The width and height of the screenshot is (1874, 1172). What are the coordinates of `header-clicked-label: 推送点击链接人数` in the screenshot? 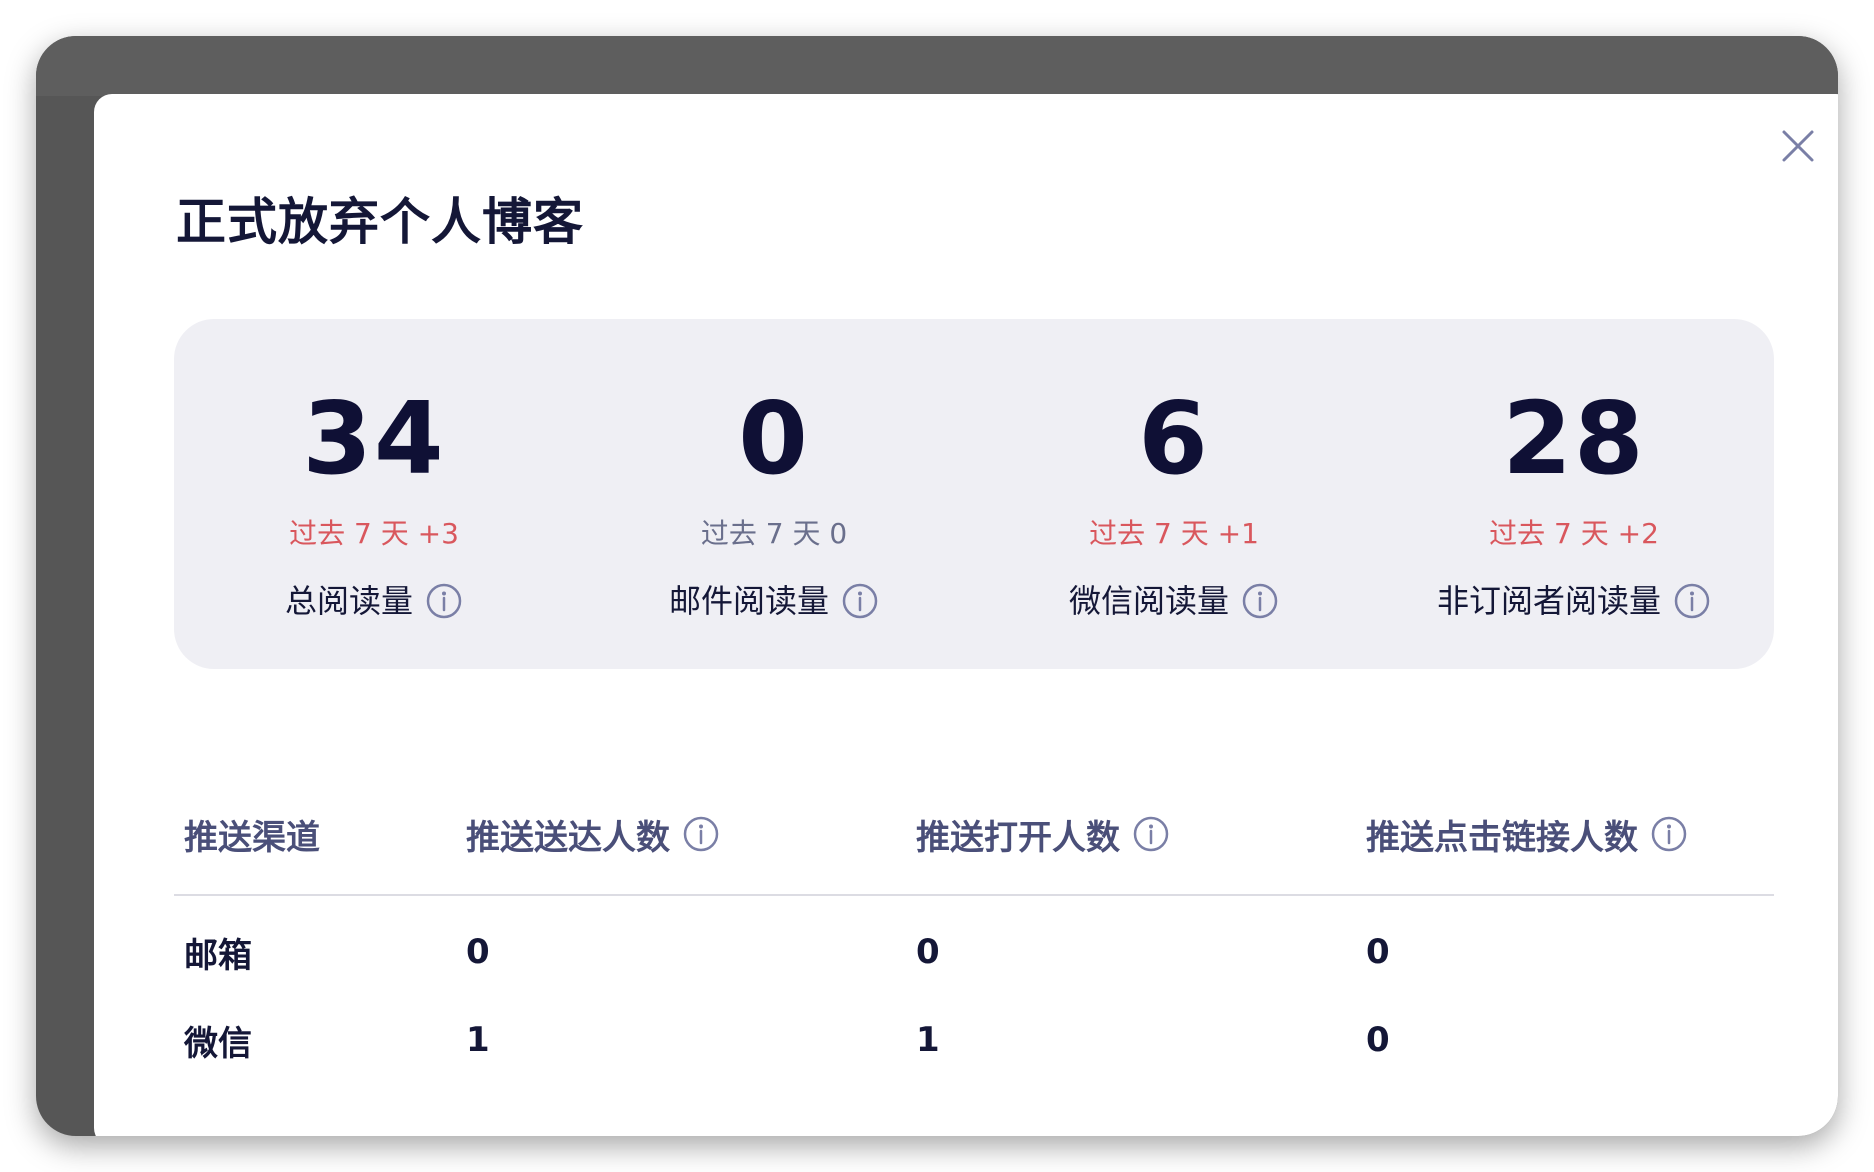 It's located at (1502, 837).